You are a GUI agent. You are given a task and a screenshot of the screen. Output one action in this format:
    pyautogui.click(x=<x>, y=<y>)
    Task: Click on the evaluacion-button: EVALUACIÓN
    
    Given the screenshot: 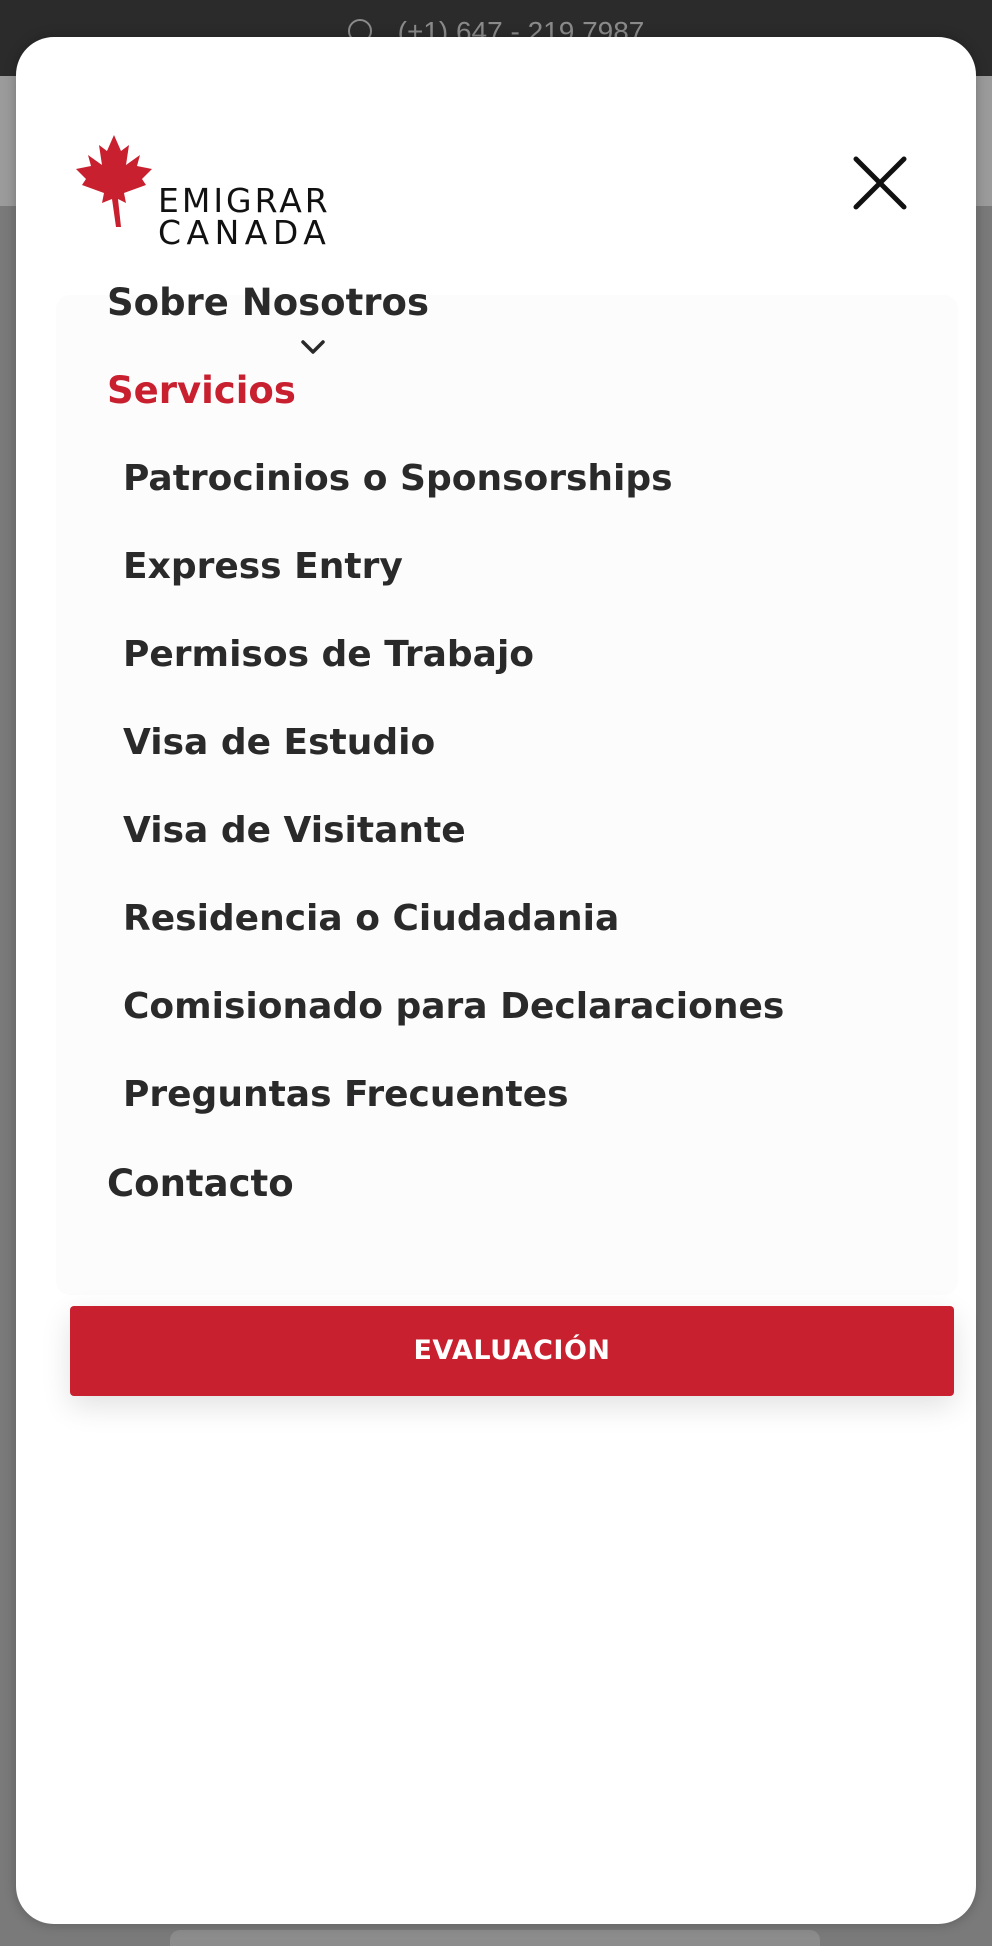 What is the action you would take?
    pyautogui.click(x=512, y=1351)
    